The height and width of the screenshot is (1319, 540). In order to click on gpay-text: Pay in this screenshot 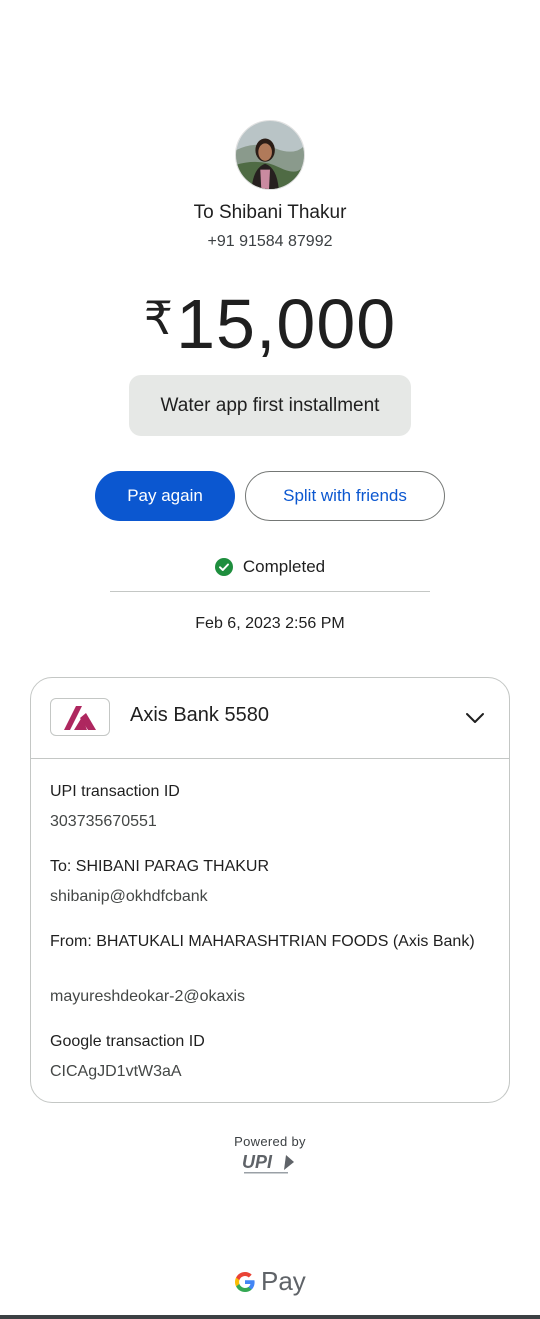, I will do `click(283, 1281)`.